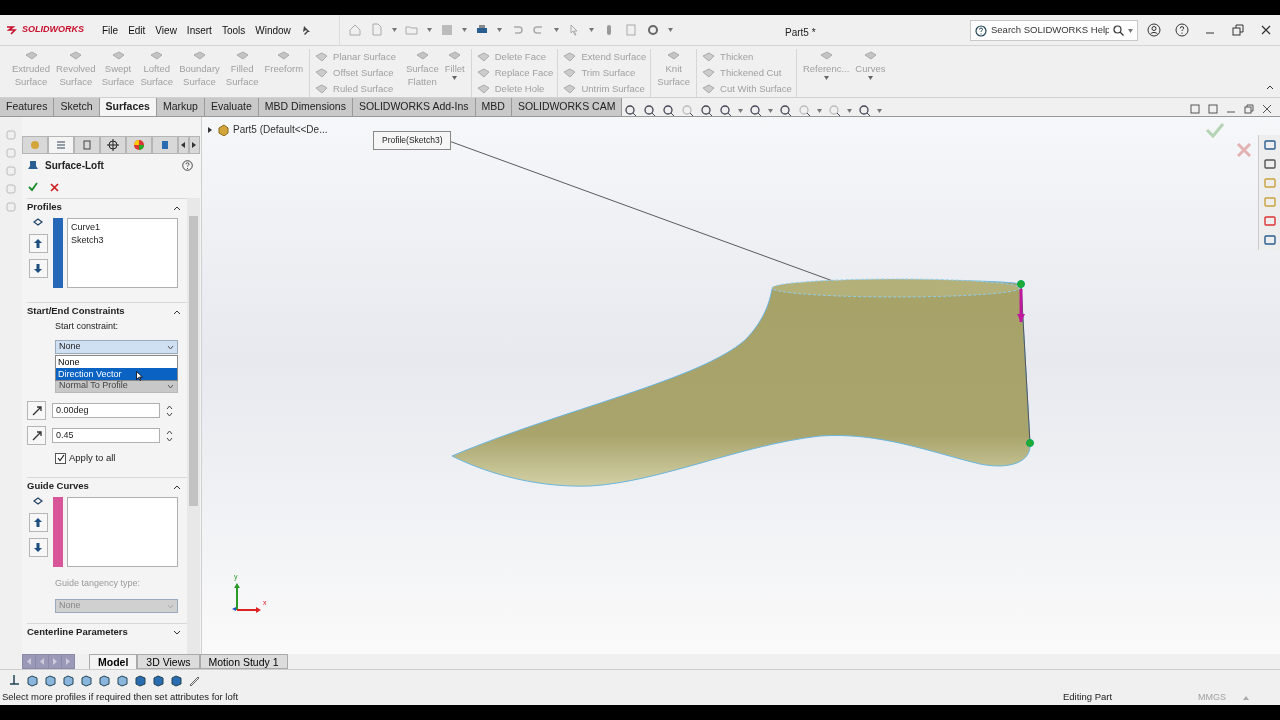 The image size is (1280, 720). What do you see at coordinates (113, 661) in the screenshot?
I see `model-tab: Model` at bounding box center [113, 661].